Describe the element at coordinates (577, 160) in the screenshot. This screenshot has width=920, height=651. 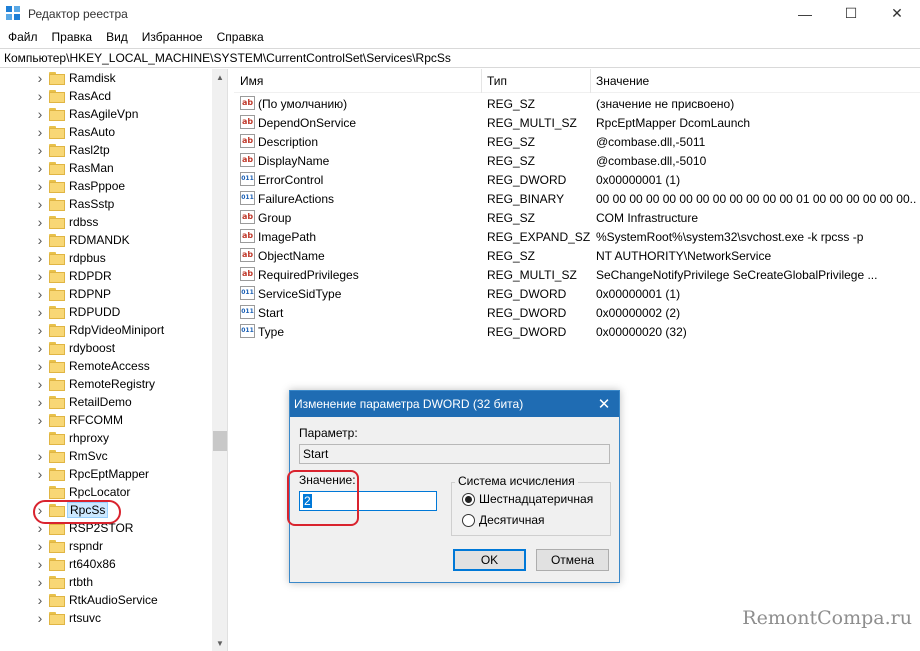
I see `value-row: ab DisplayName REG_SZ @combase.dll,-5010` at that location.